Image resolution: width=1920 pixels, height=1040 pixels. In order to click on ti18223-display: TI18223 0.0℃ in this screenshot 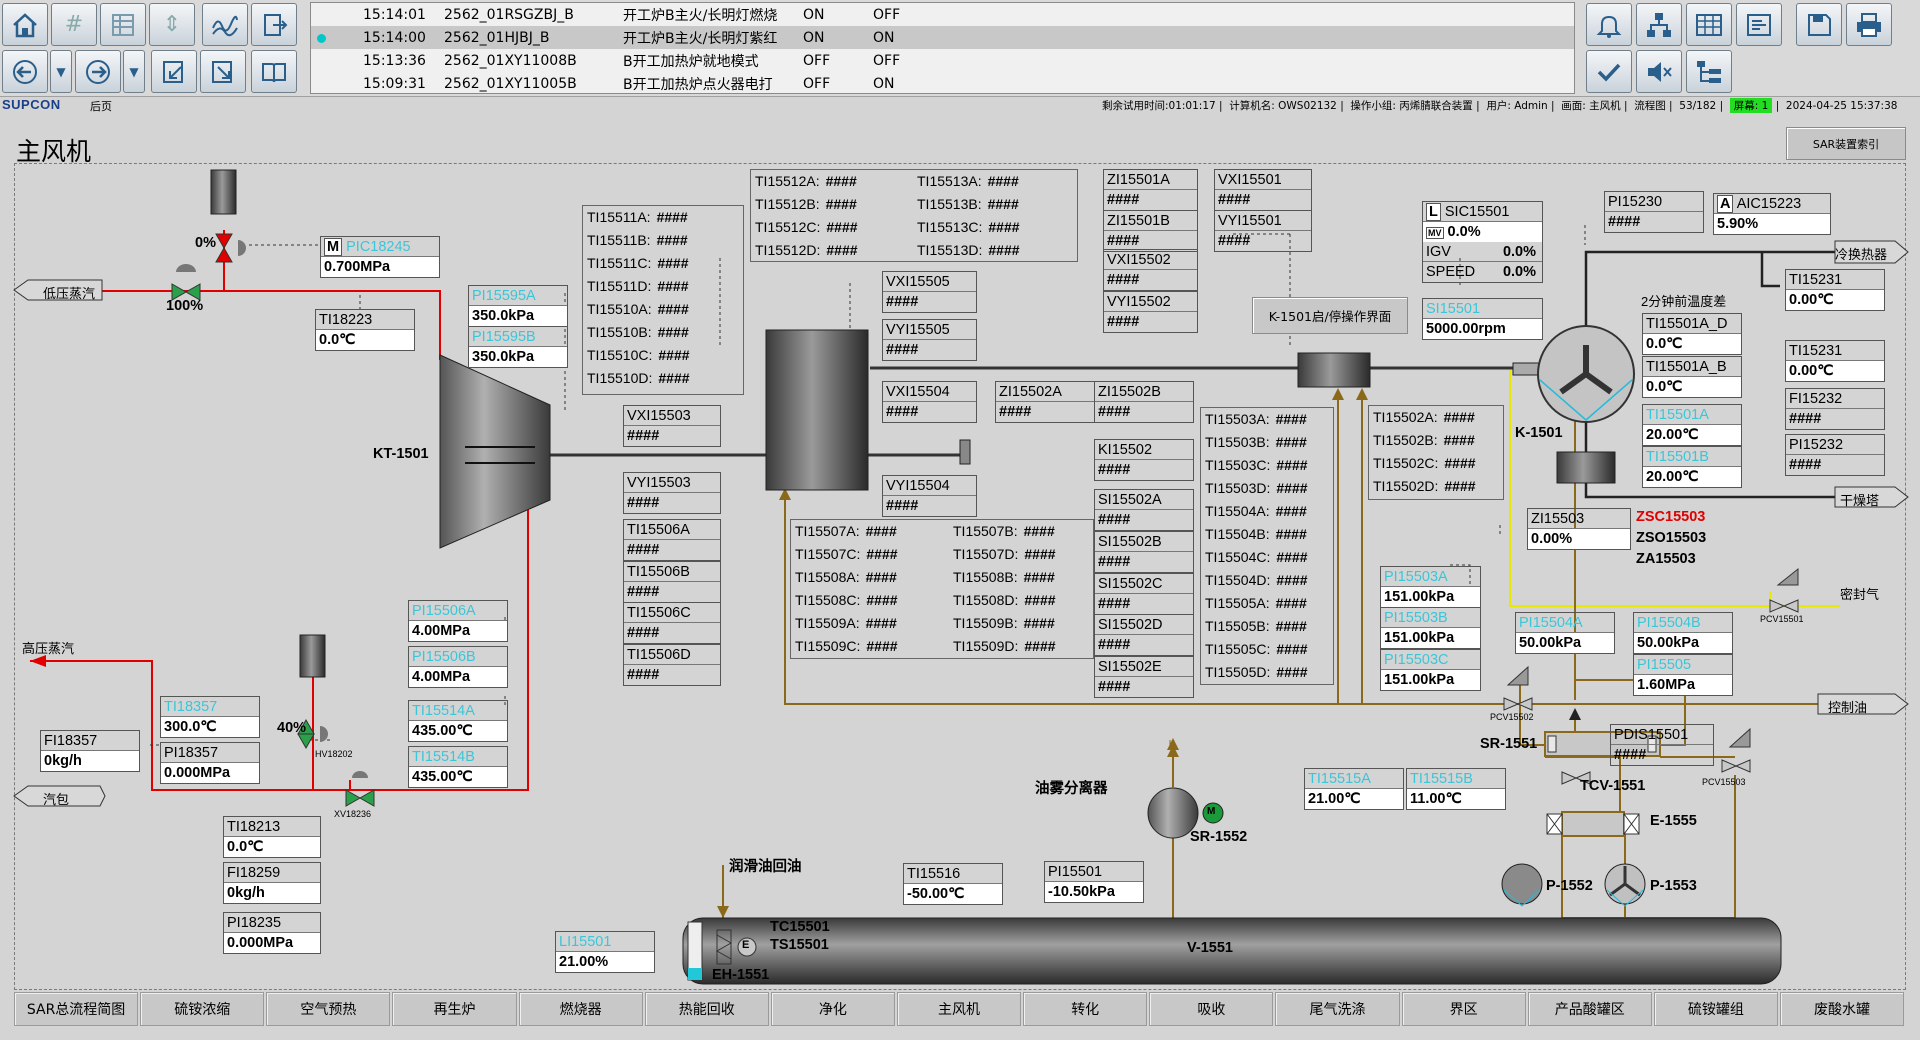, I will do `click(365, 330)`.